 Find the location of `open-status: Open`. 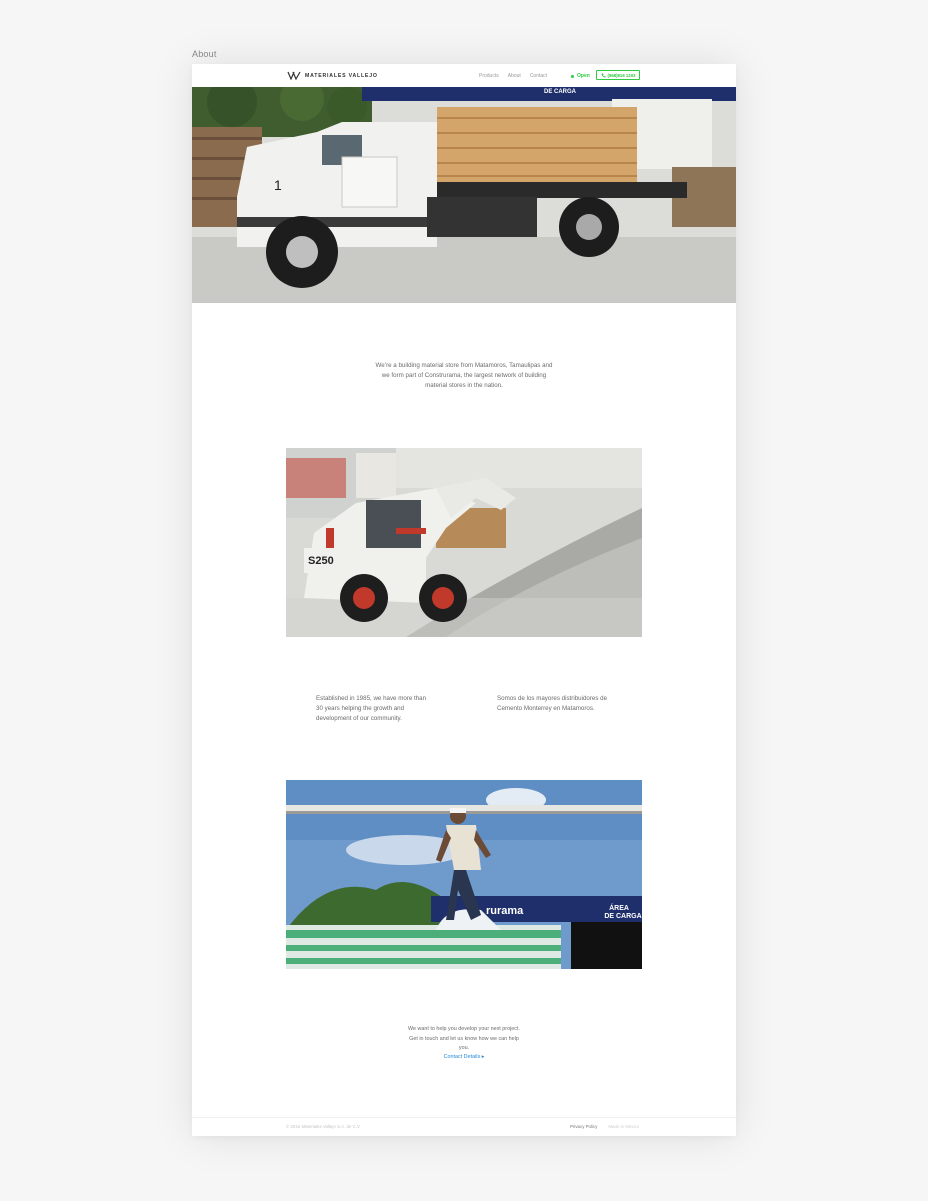

open-status: Open is located at coordinates (580, 76).